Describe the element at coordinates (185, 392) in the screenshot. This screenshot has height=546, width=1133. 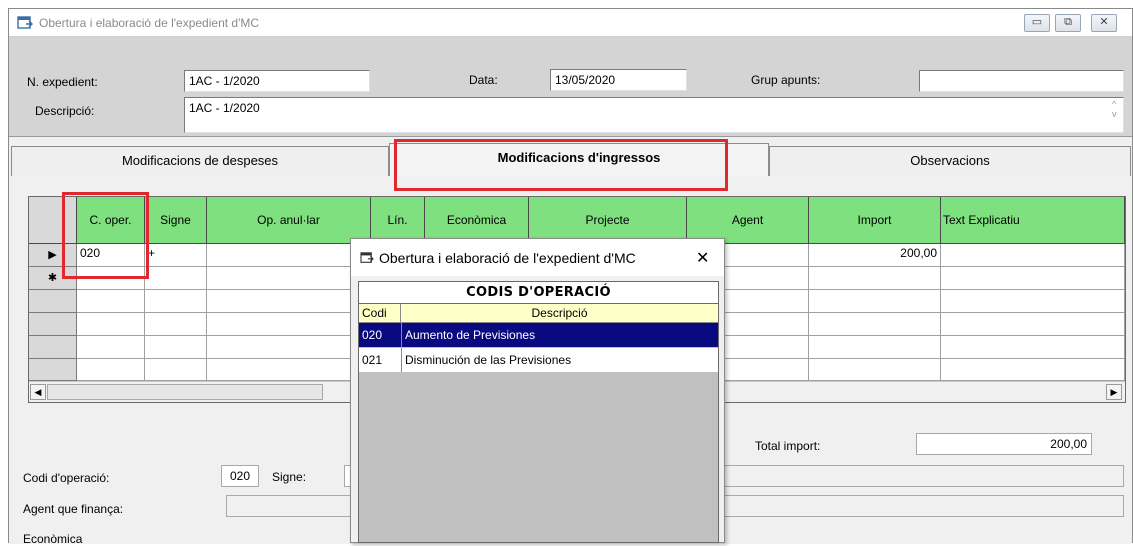
I see `scroll-thumb` at that location.